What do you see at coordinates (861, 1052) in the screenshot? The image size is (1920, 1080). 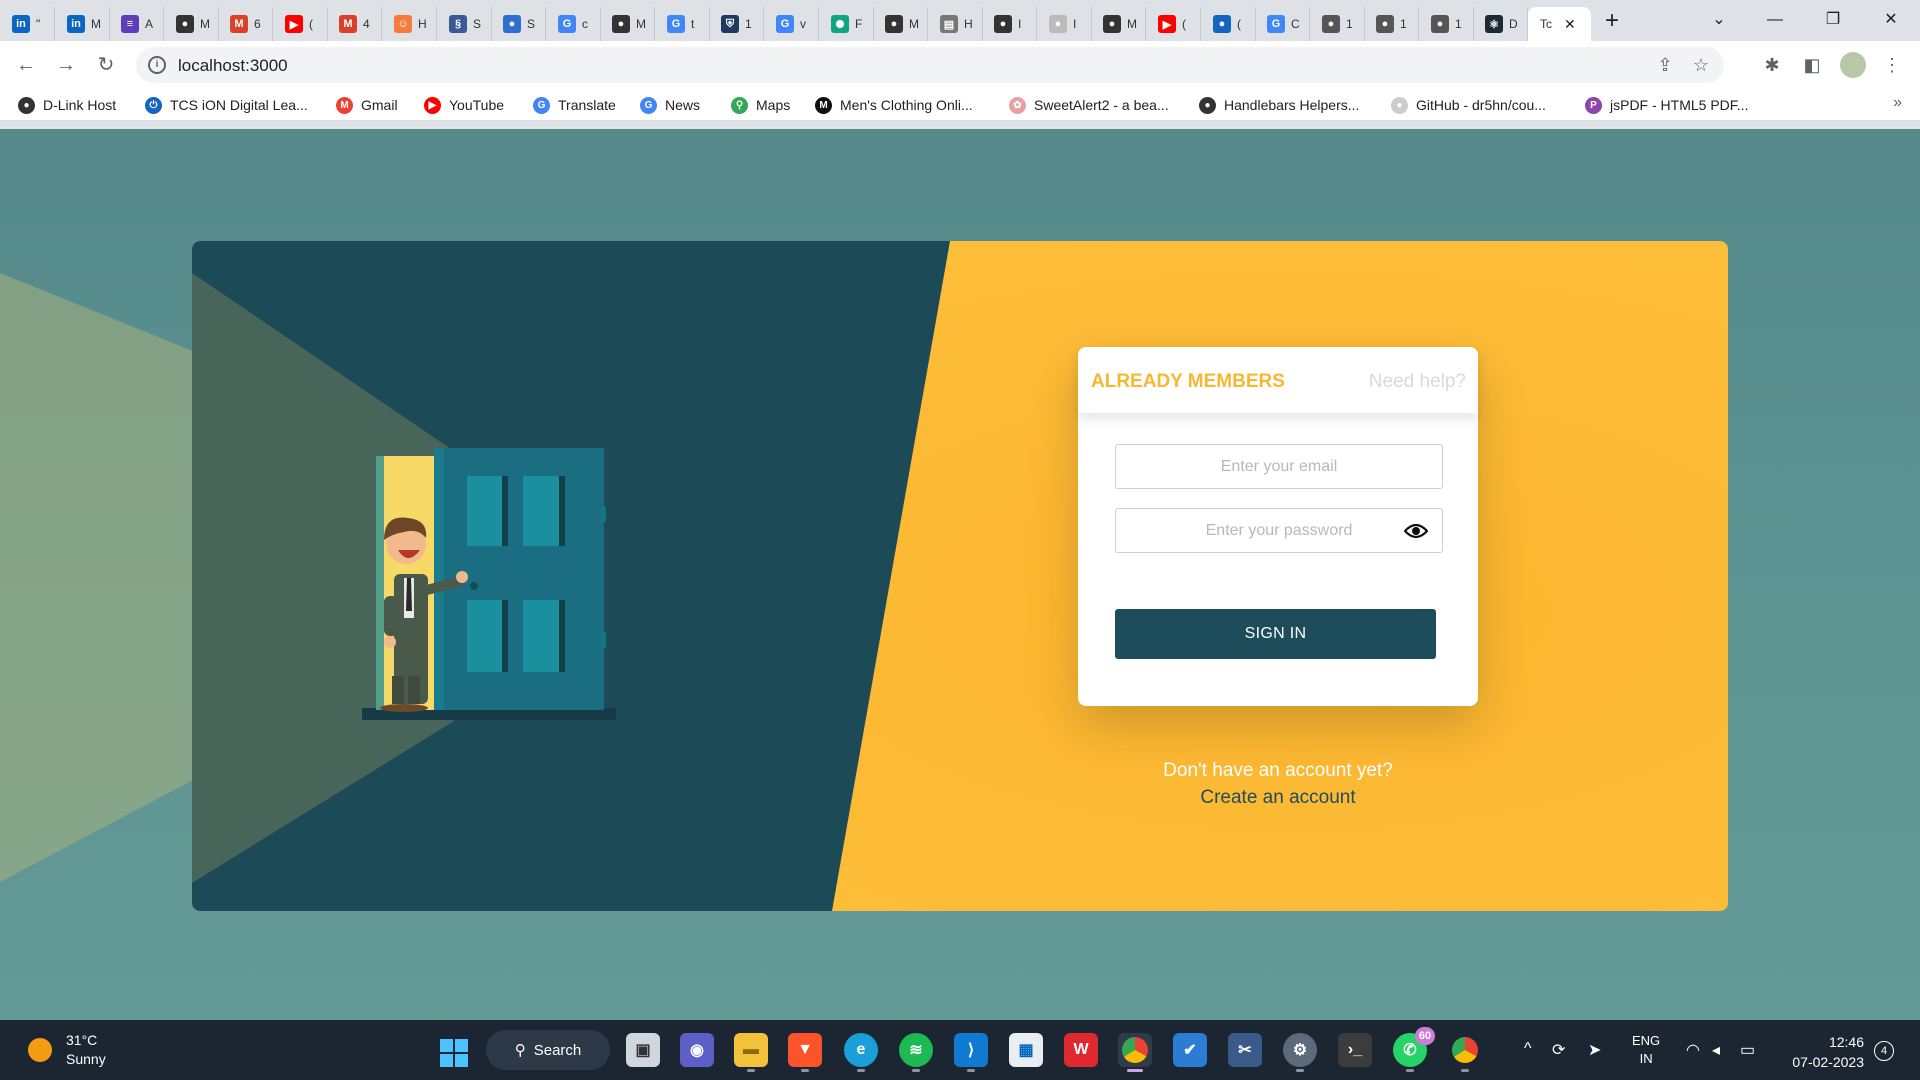 I see `edge-browser-icon: e` at bounding box center [861, 1052].